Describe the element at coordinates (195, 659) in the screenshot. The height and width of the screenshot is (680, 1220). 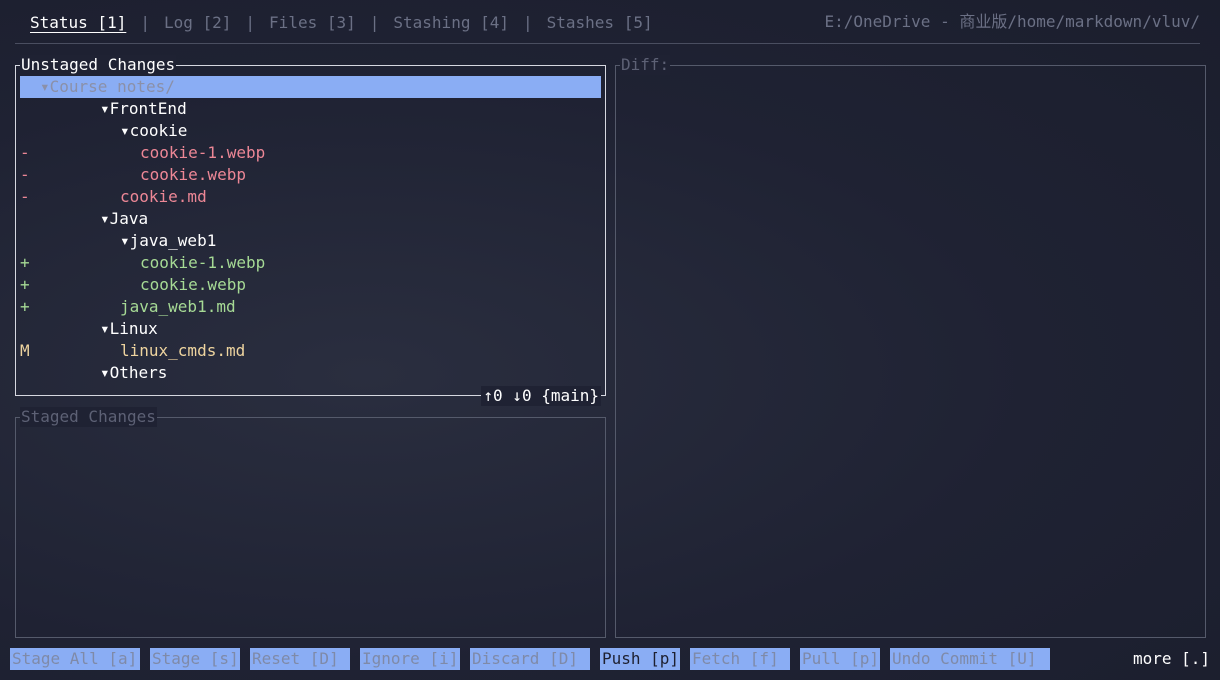
I see `stage-button: Stage [s]` at that location.